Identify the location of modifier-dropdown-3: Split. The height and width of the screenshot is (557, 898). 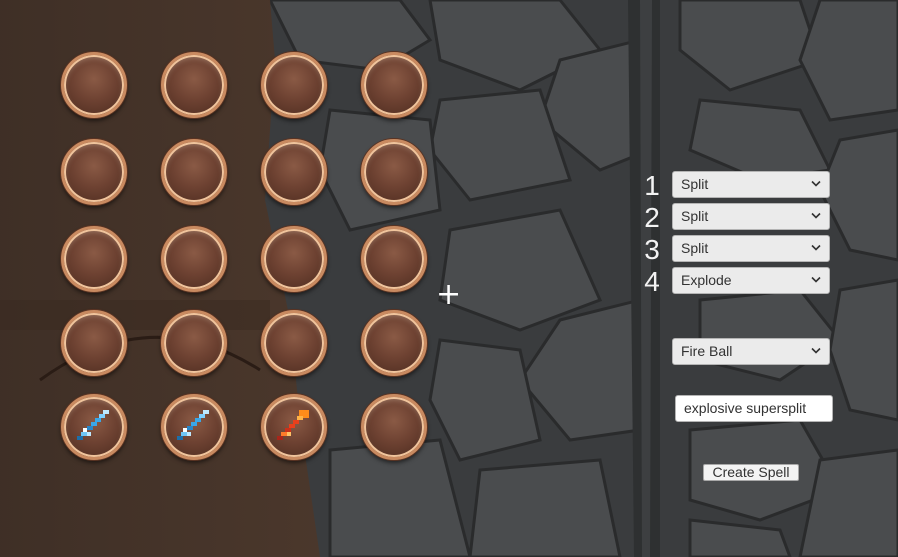
(751, 248).